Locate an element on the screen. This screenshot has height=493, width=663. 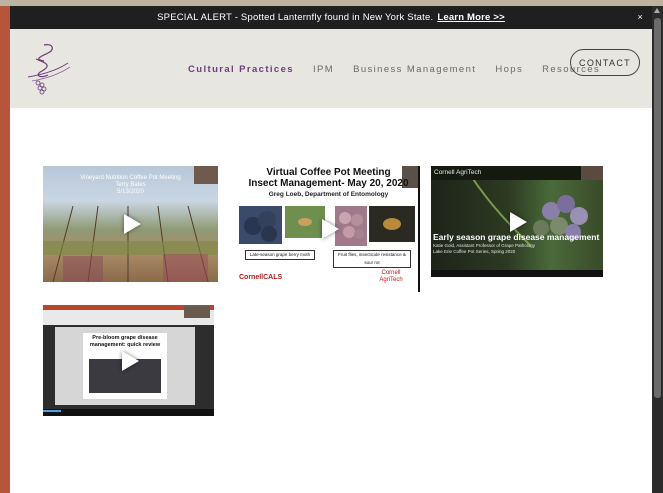
video-date: 5/13/2020 is located at coordinates (130, 192).